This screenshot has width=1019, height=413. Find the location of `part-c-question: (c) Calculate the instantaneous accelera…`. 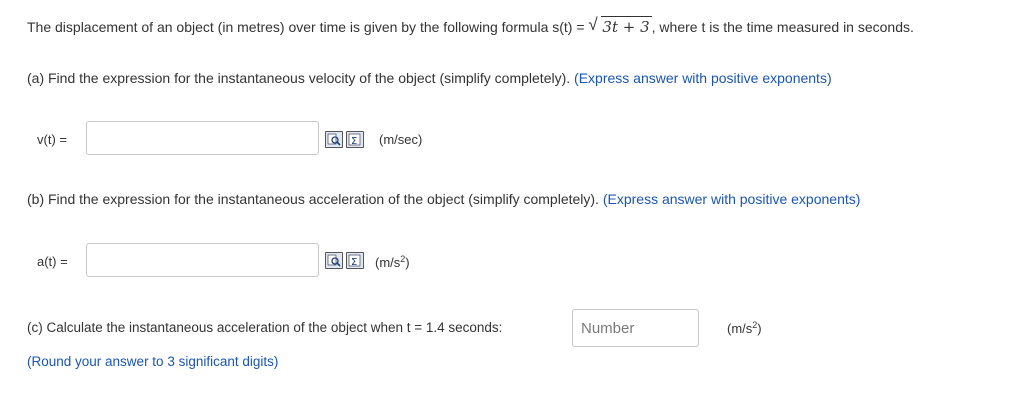

part-c-question: (c) Calculate the instantaneous accelera… is located at coordinates (265, 327).